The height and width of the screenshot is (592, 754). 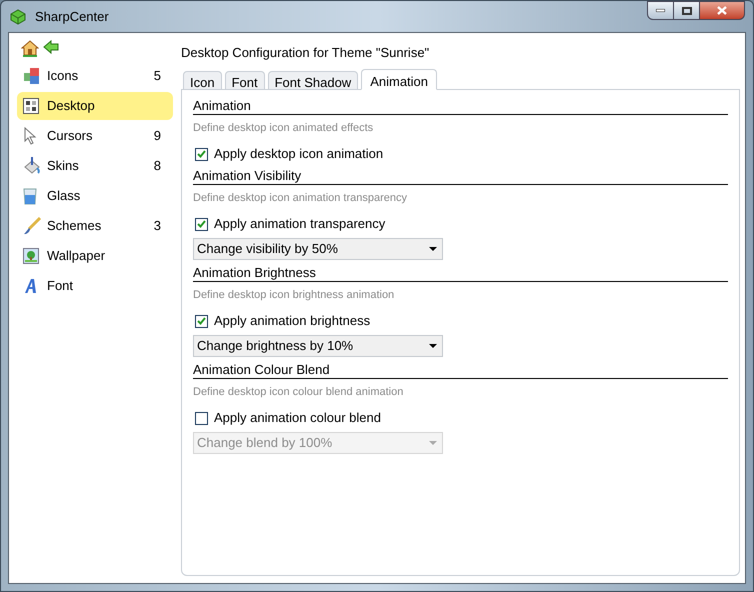 I want to click on section-title: Animation Colour Blend, so click(x=460, y=369).